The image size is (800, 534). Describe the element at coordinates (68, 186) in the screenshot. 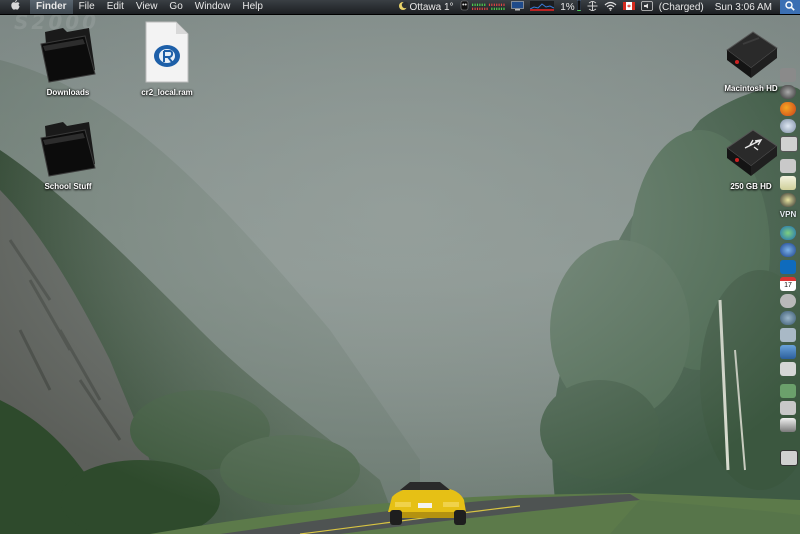

I see `desktop-icon-label: School Stuff` at that location.